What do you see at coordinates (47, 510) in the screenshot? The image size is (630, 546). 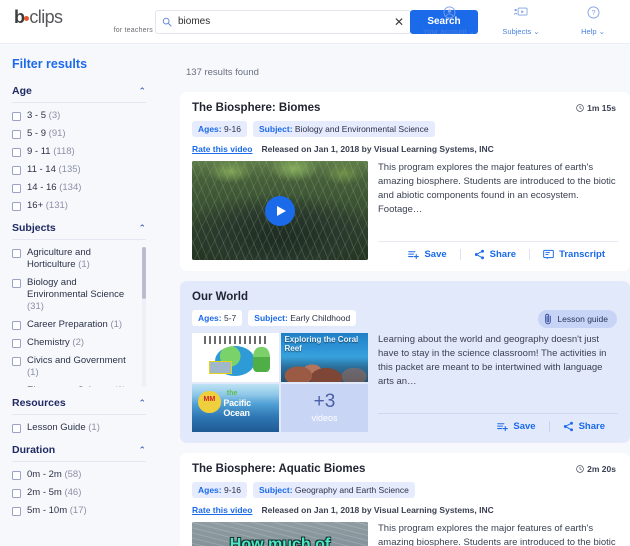 I see `option-label: 5m - 10m` at bounding box center [47, 510].